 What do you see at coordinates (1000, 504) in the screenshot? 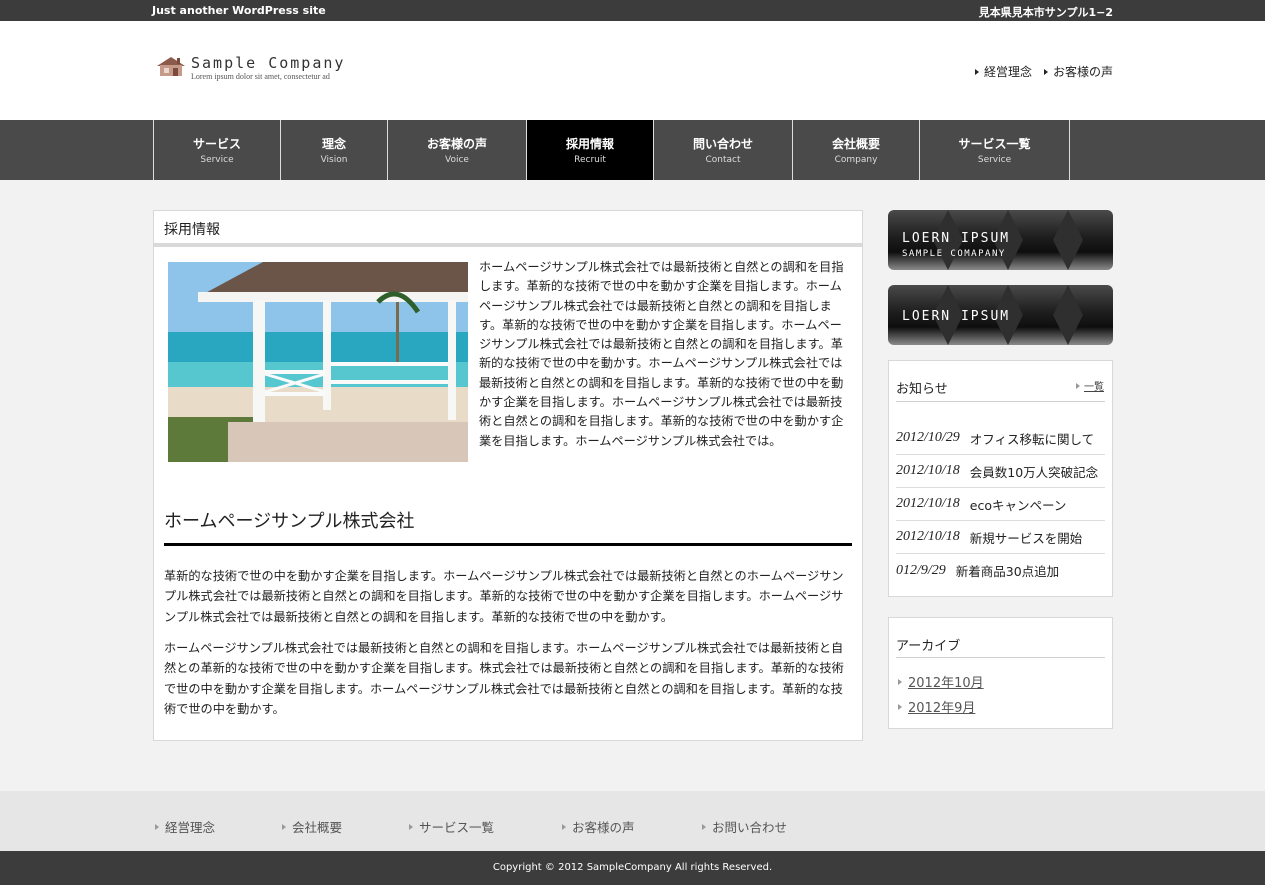
I see `news-item: 2012/10/18 ecoキャンペーン` at bounding box center [1000, 504].